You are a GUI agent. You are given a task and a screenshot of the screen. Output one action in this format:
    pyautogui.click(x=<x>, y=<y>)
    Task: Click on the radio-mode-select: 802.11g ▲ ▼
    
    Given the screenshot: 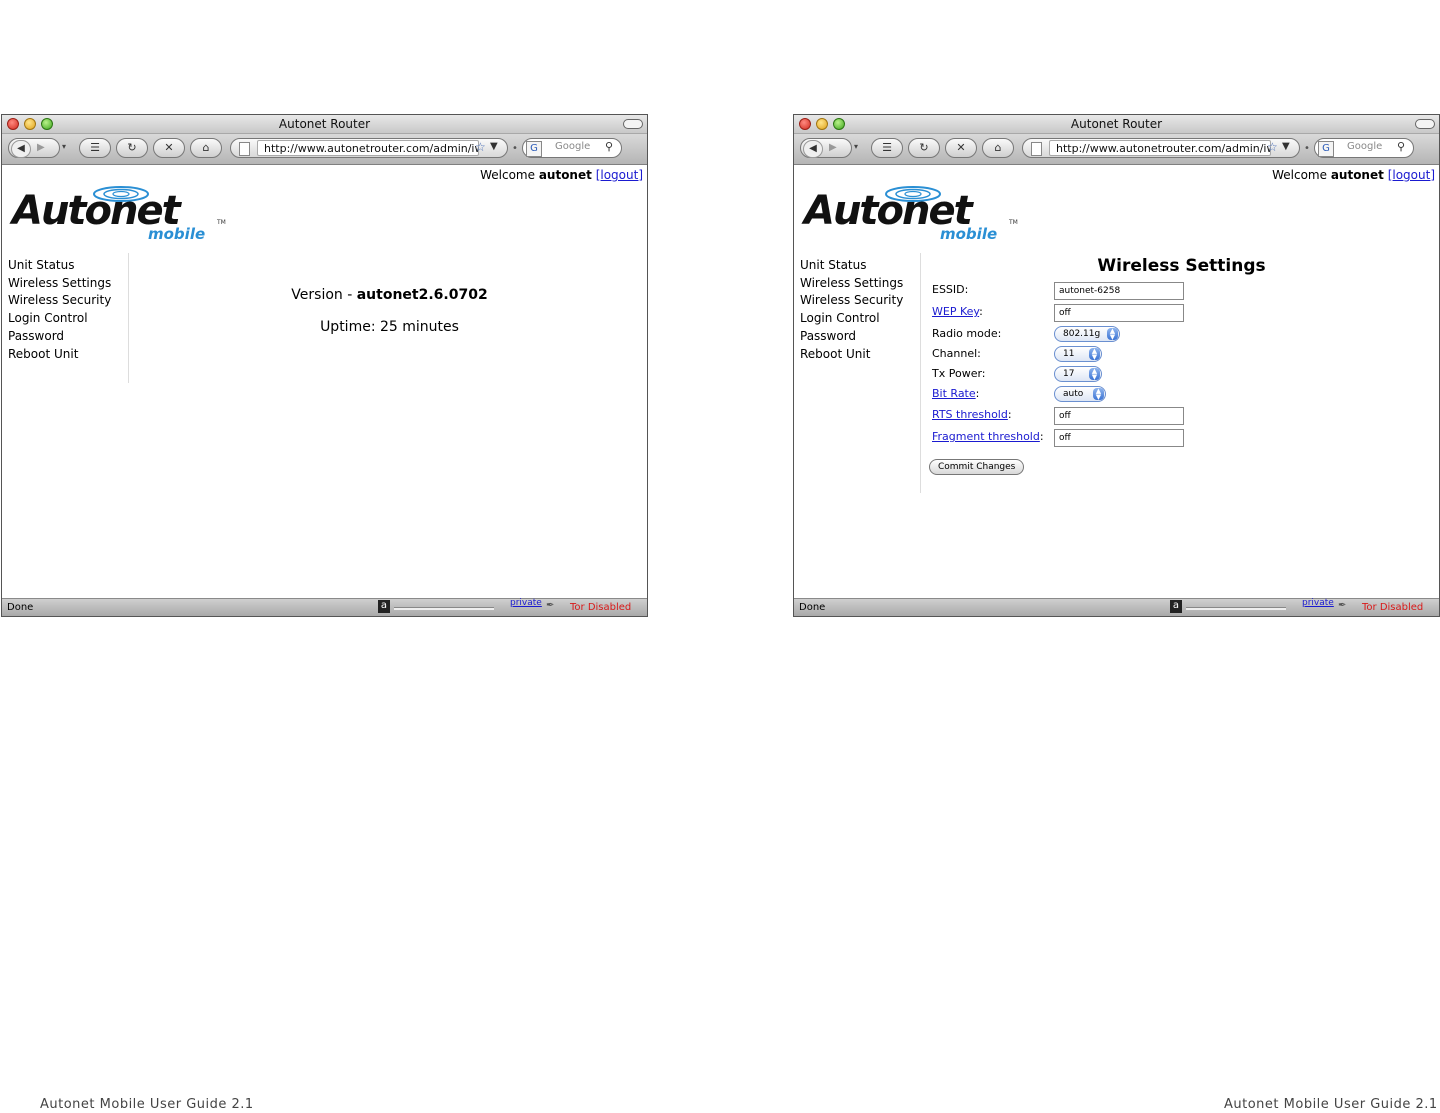 What is the action you would take?
    pyautogui.click(x=1087, y=334)
    